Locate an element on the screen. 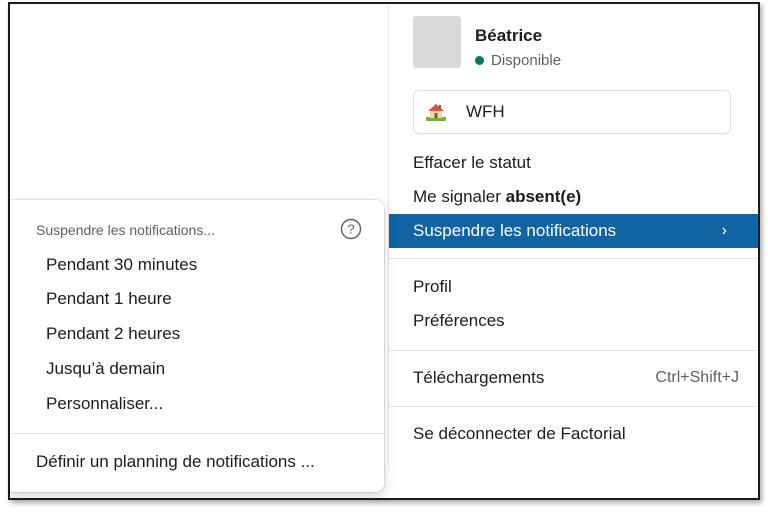 This screenshot has width=768, height=516. clear-status-item: Effacer le statut is located at coordinates (573, 163).